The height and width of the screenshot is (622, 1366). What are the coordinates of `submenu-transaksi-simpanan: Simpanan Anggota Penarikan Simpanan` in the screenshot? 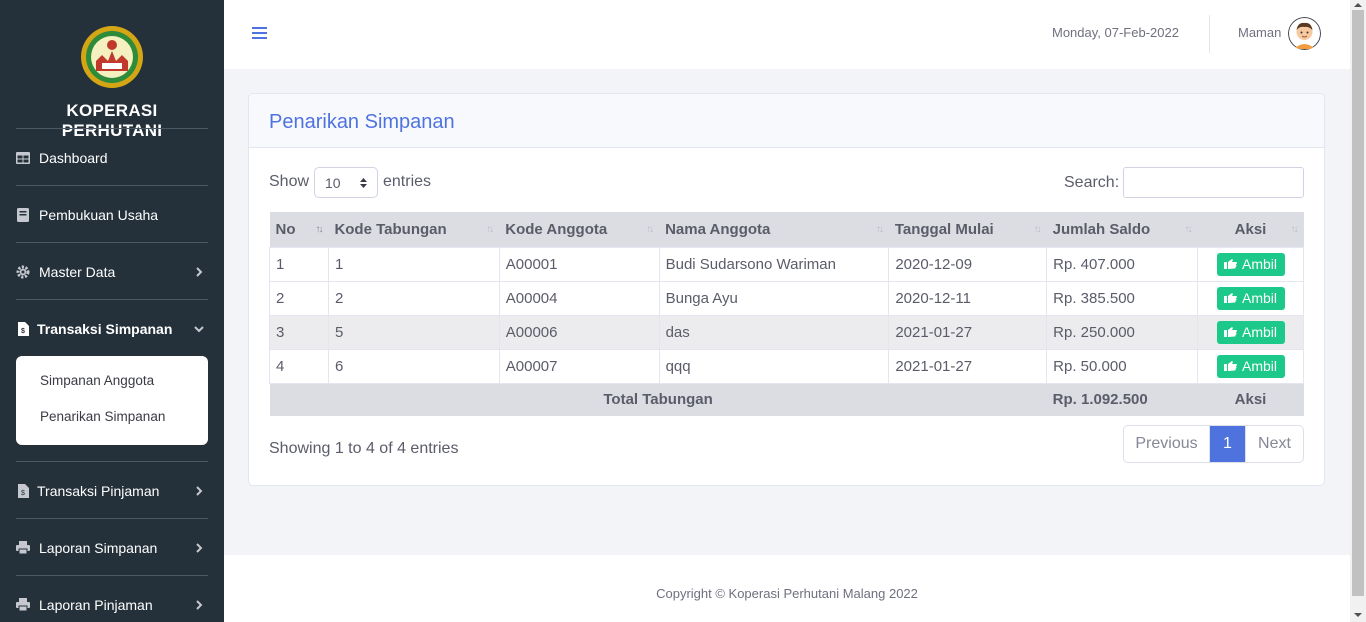 It's located at (112, 400).